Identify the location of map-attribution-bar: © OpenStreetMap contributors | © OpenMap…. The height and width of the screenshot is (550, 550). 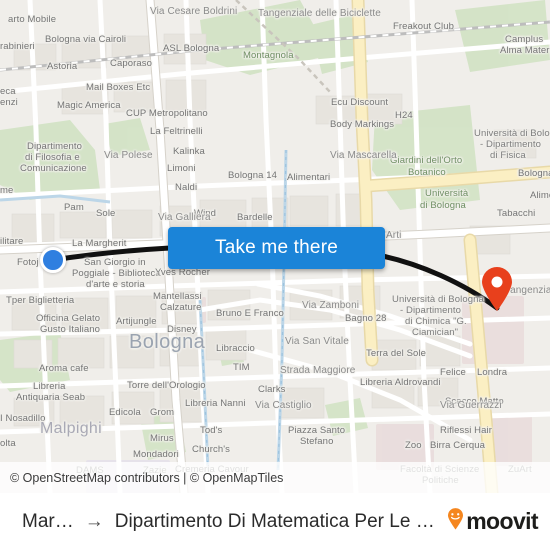
(275, 477).